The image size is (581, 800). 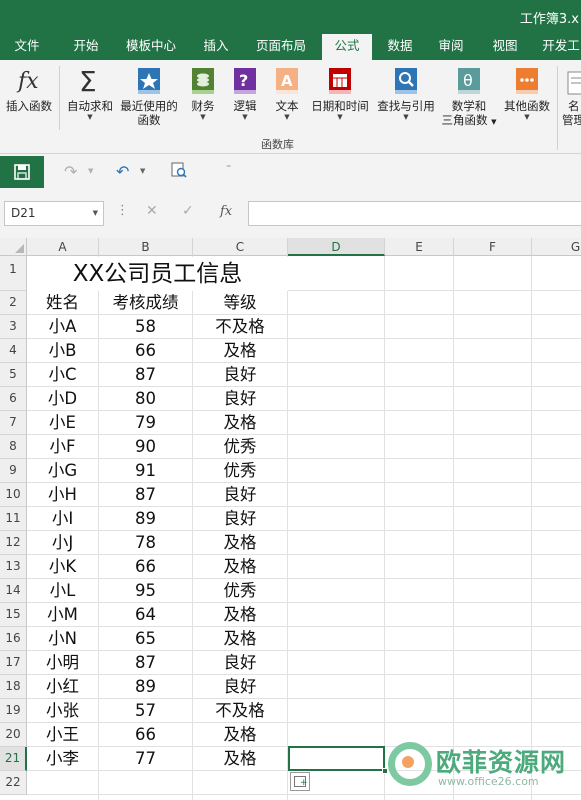 I want to click on row-header-15: 15, so click(x=13, y=615).